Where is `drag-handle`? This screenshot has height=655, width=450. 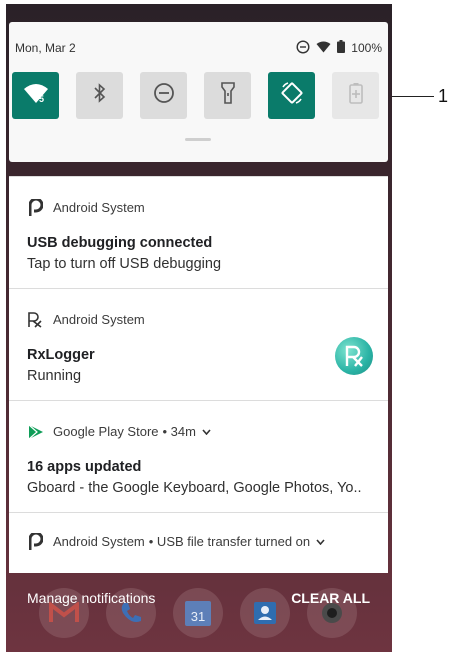 drag-handle is located at coordinates (198, 139).